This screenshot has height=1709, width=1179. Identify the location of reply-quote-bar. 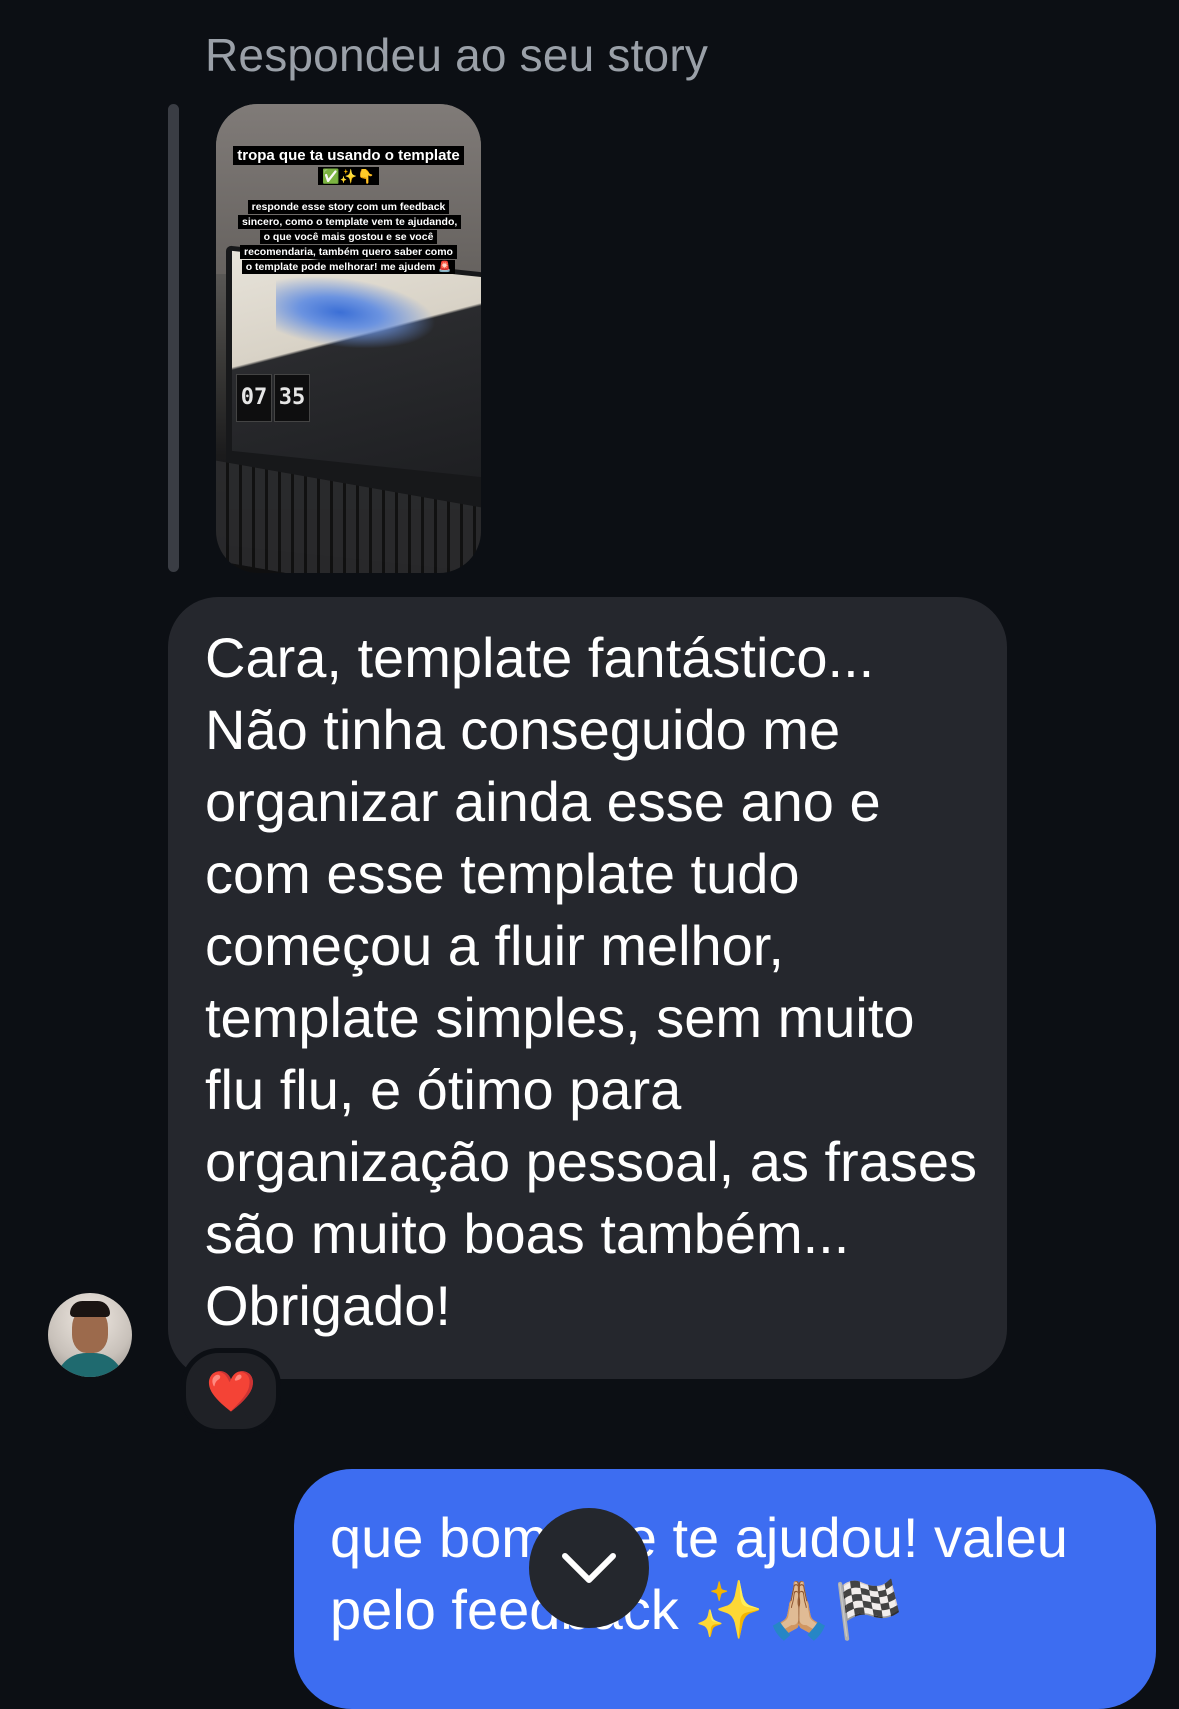
(173, 338).